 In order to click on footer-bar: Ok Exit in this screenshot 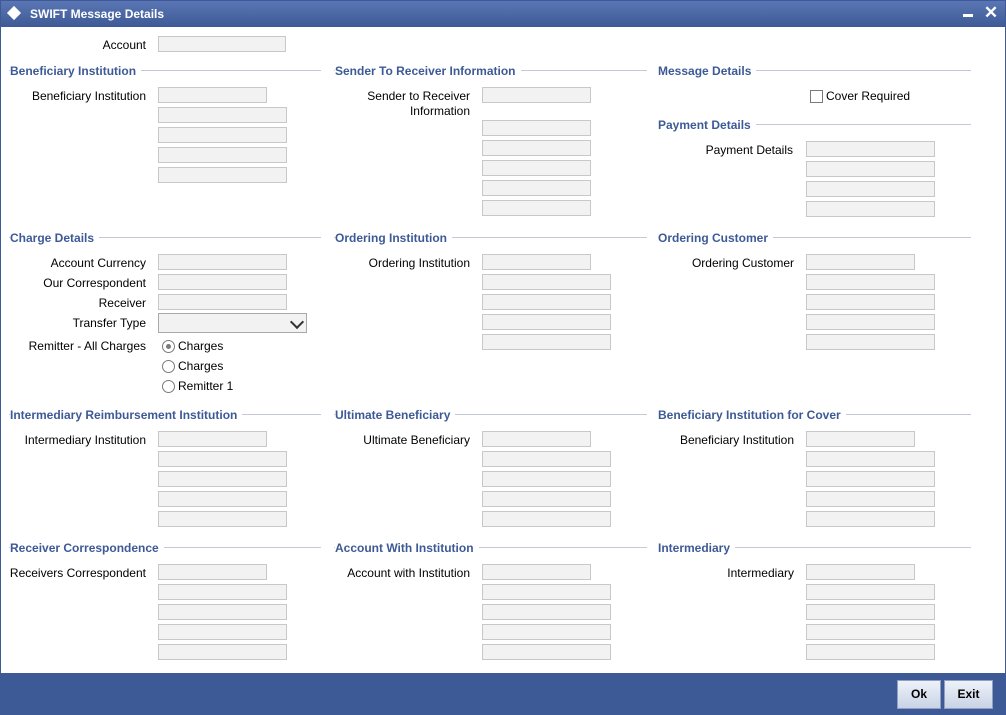, I will do `click(503, 693)`.